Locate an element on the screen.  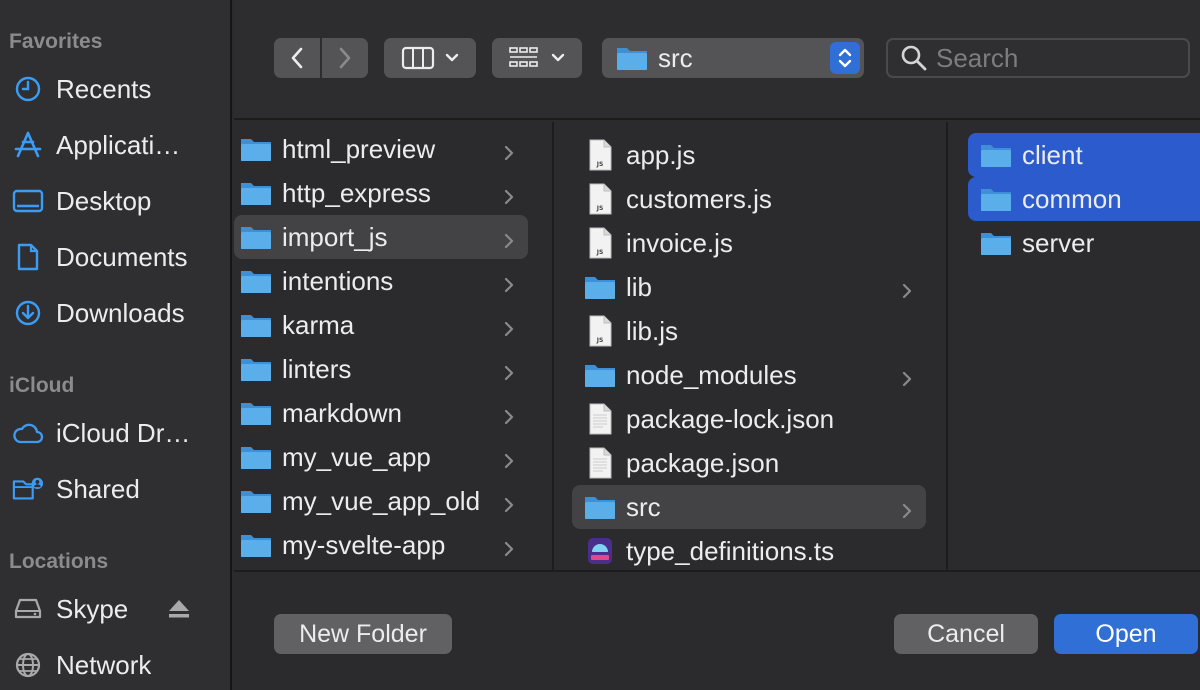
item-name: linters is located at coordinates (316, 369).